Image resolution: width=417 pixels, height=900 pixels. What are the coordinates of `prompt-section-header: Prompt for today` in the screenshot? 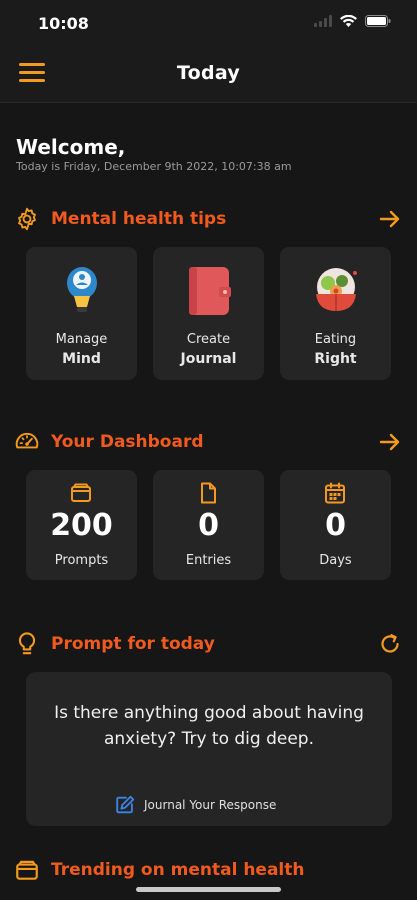 It's located at (208, 644).